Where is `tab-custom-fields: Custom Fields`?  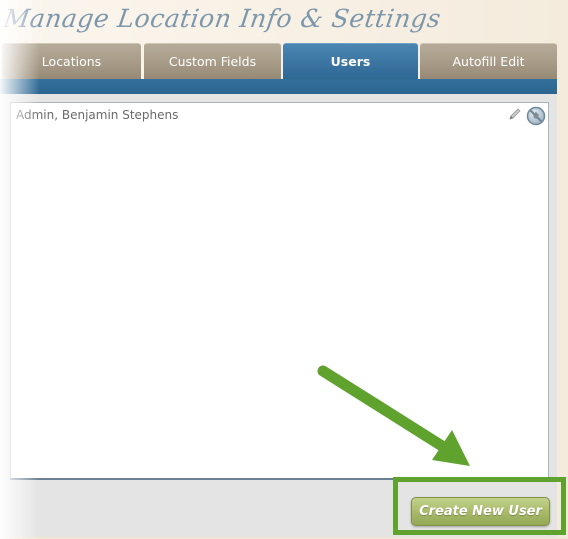
tab-custom-fields: Custom Fields is located at coordinates (212, 61).